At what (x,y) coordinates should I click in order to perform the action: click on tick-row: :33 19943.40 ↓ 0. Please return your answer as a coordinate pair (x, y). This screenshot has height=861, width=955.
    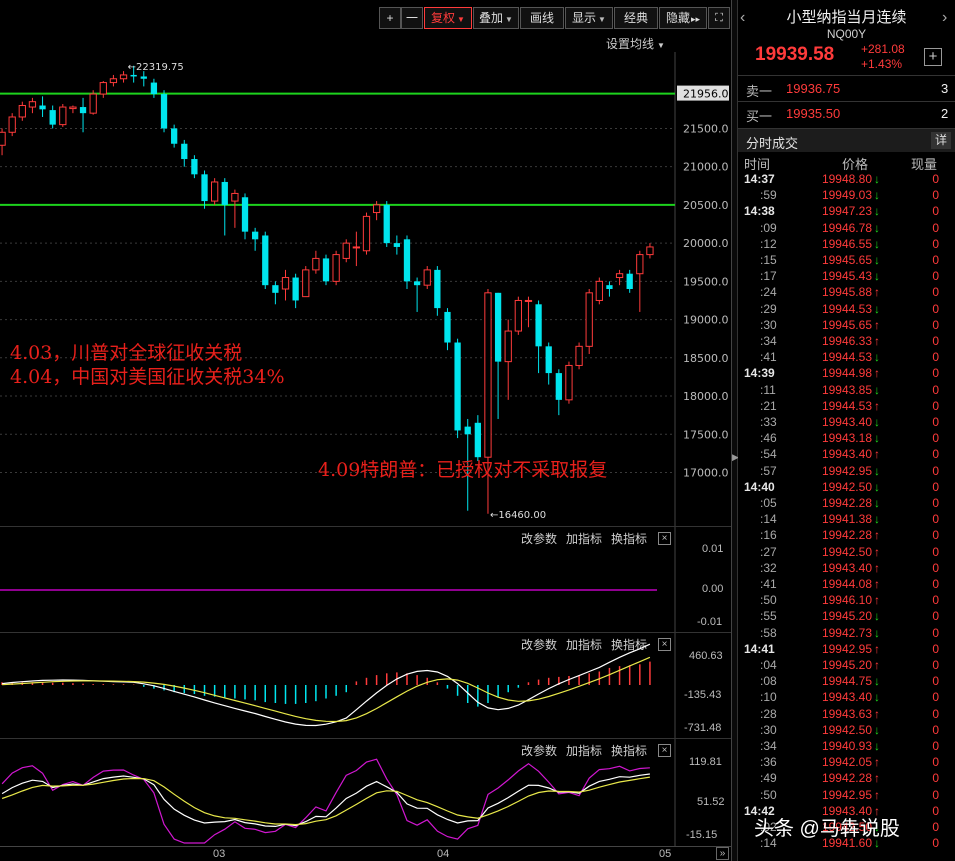
    Looking at the image, I should click on (846, 423).